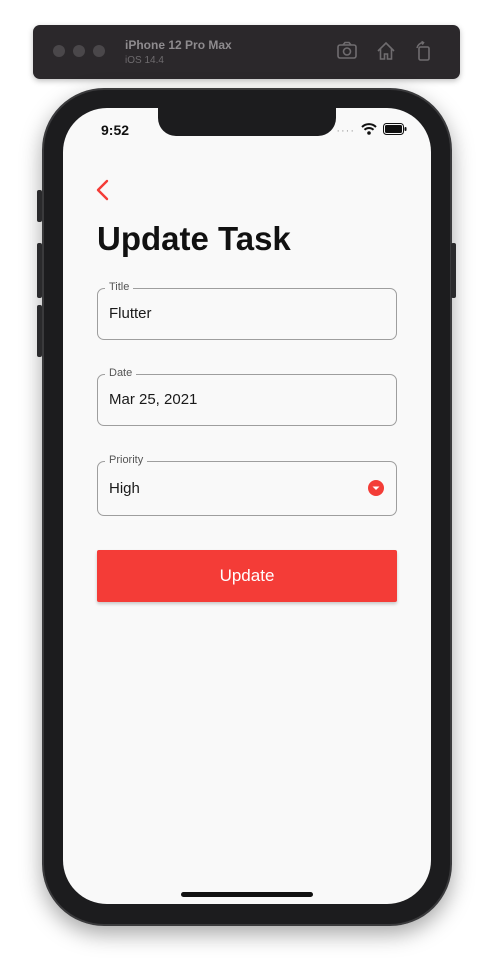  I want to click on status-time: 9:52, so click(115, 130).